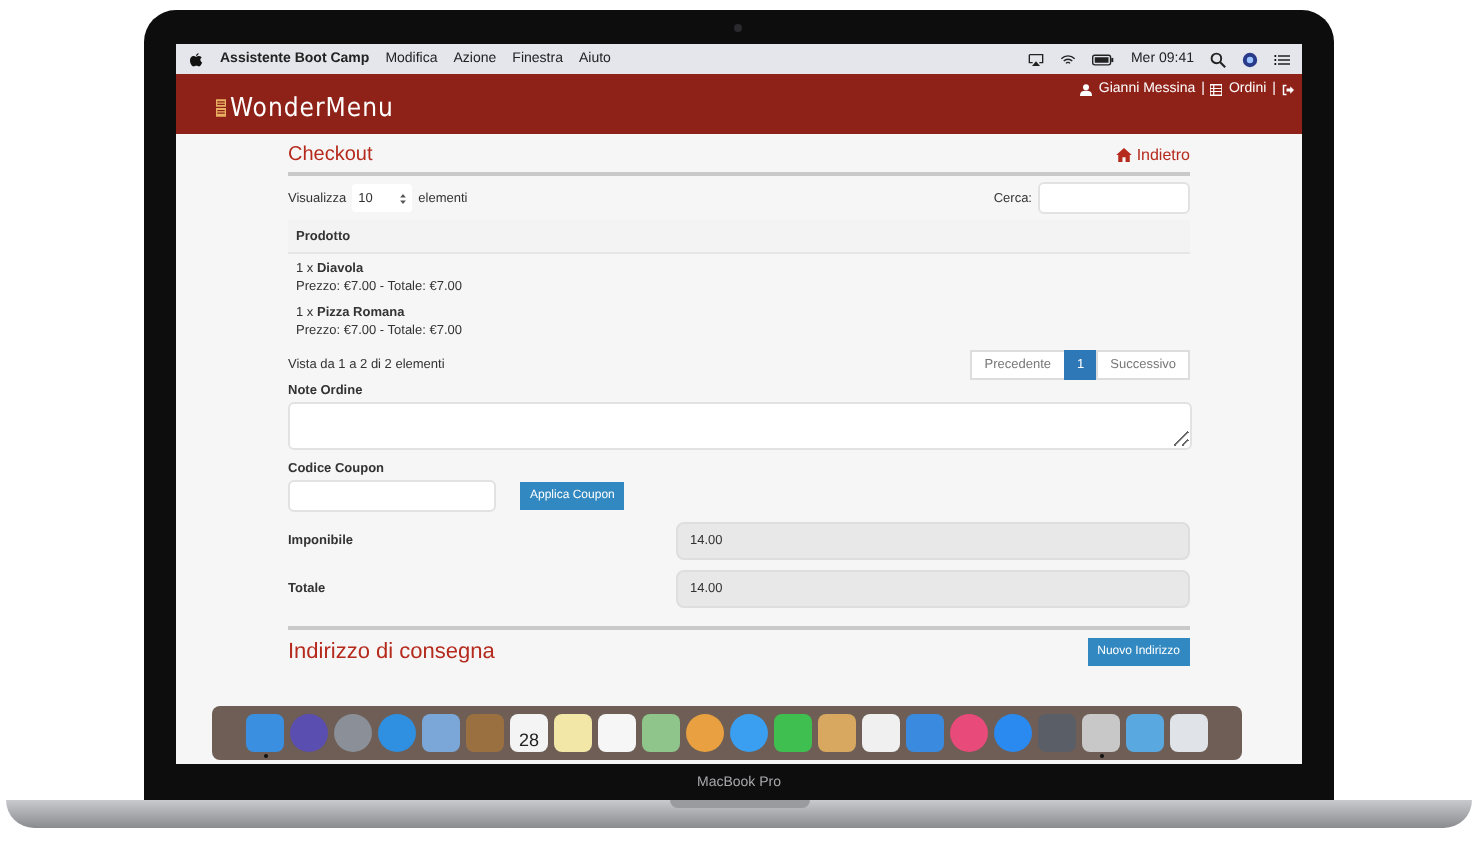  What do you see at coordinates (1288, 90) in the screenshot?
I see `logout-icon` at bounding box center [1288, 90].